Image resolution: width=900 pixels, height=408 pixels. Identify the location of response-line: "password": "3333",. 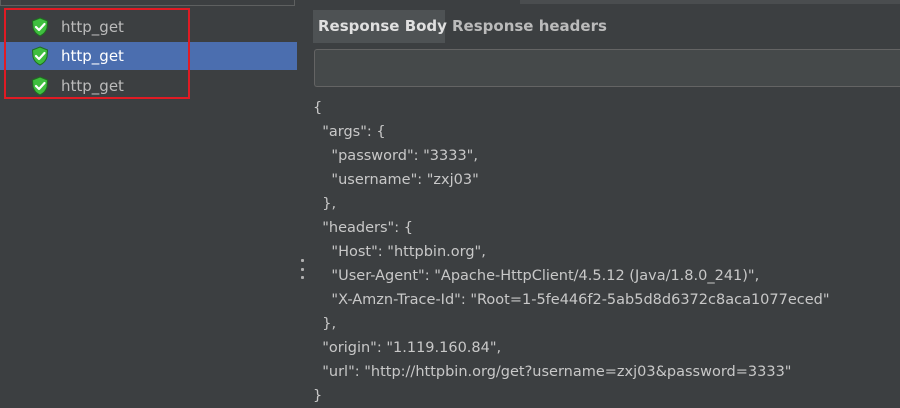
(395, 156).